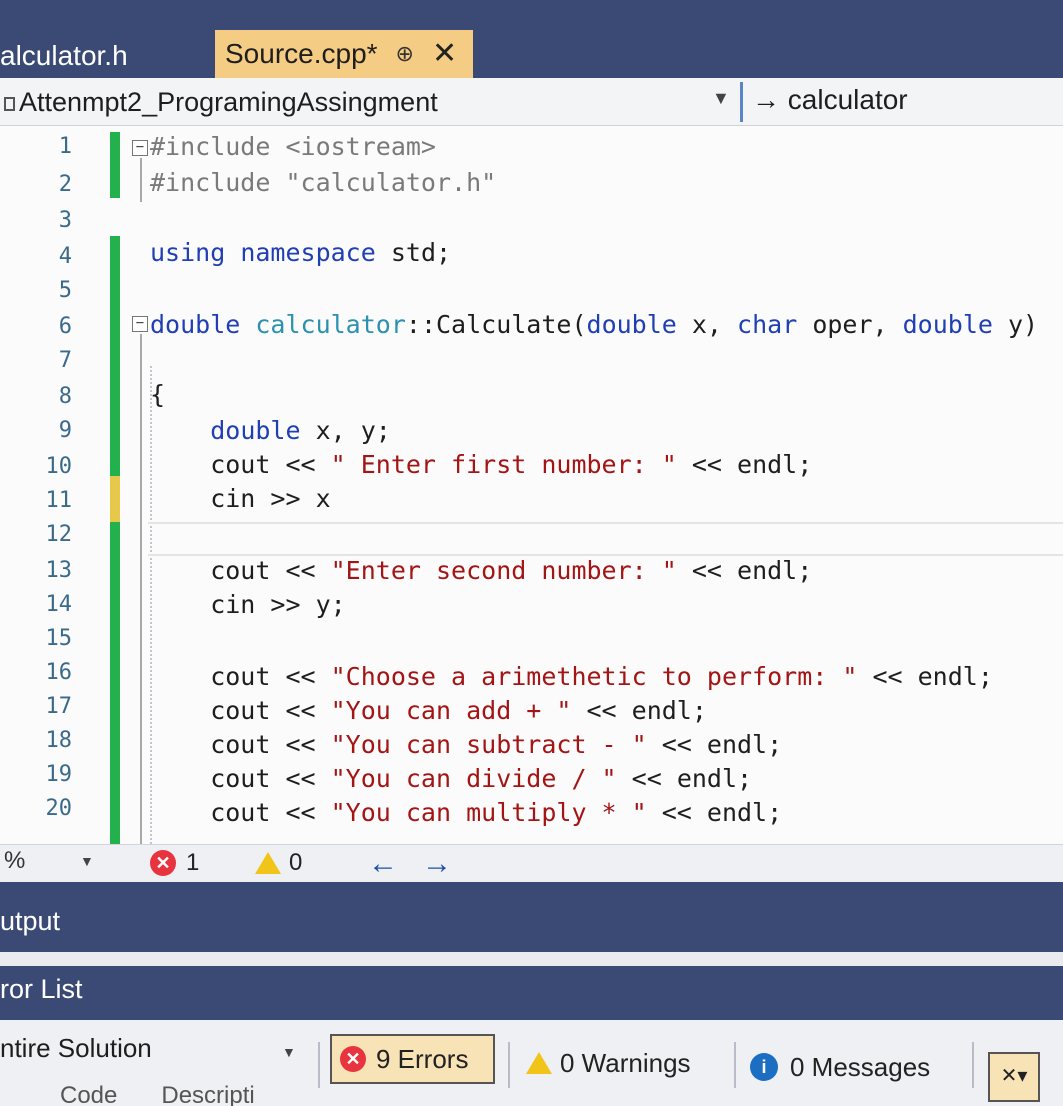  I want to click on editor-status-bar: % ▼ ✕ 1 0 ←→, so click(531, 863).